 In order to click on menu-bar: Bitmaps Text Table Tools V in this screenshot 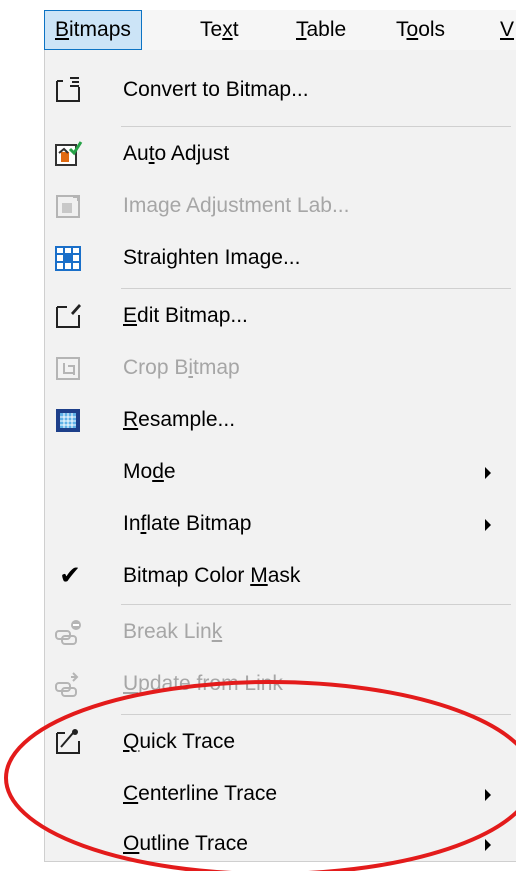, I will do `click(280, 30)`.